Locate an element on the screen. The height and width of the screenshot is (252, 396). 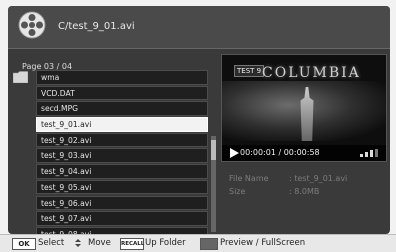
file-name-value: : test_9_01.avi is located at coordinates (318, 178).